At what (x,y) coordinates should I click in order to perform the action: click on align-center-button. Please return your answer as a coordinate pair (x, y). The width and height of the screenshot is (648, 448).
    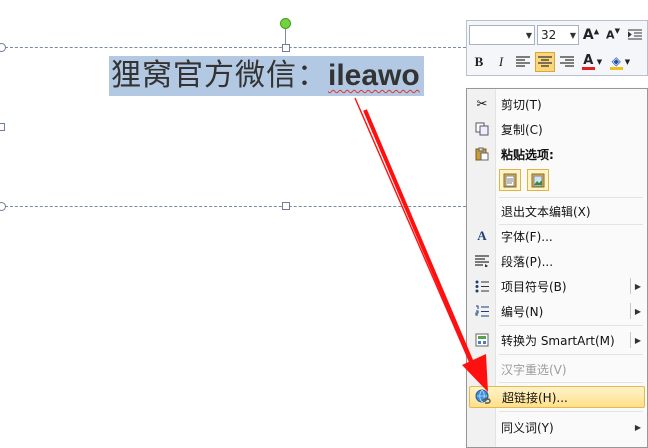
    Looking at the image, I should click on (545, 62).